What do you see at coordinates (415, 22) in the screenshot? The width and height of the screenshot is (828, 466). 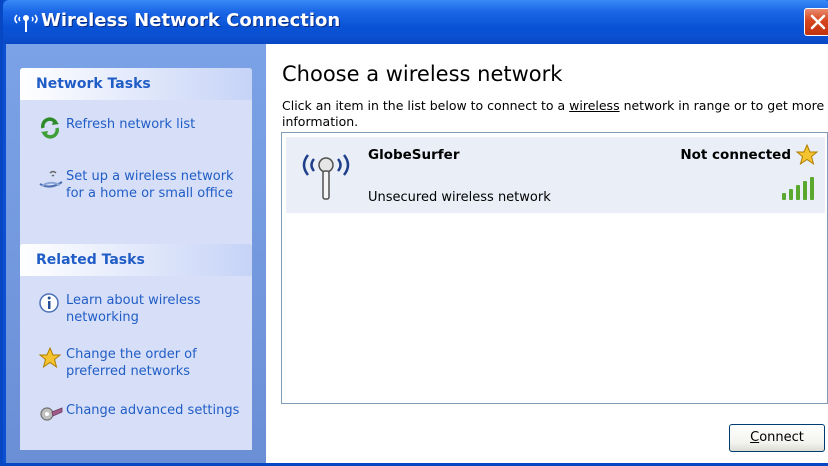 I see `title-bar: Wireless Network Connection` at bounding box center [415, 22].